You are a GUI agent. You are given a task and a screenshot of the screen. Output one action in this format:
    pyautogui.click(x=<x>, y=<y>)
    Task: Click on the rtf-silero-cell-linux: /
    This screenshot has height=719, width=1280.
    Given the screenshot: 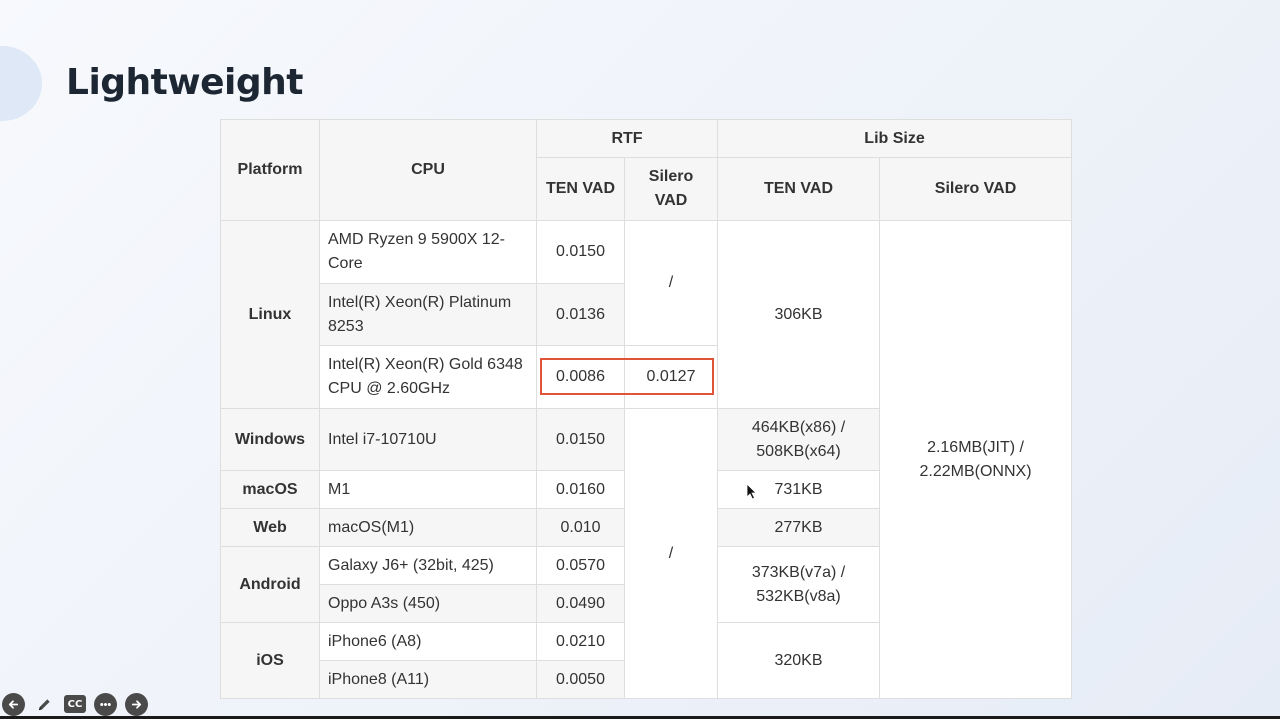 What is the action you would take?
    pyautogui.click(x=671, y=283)
    